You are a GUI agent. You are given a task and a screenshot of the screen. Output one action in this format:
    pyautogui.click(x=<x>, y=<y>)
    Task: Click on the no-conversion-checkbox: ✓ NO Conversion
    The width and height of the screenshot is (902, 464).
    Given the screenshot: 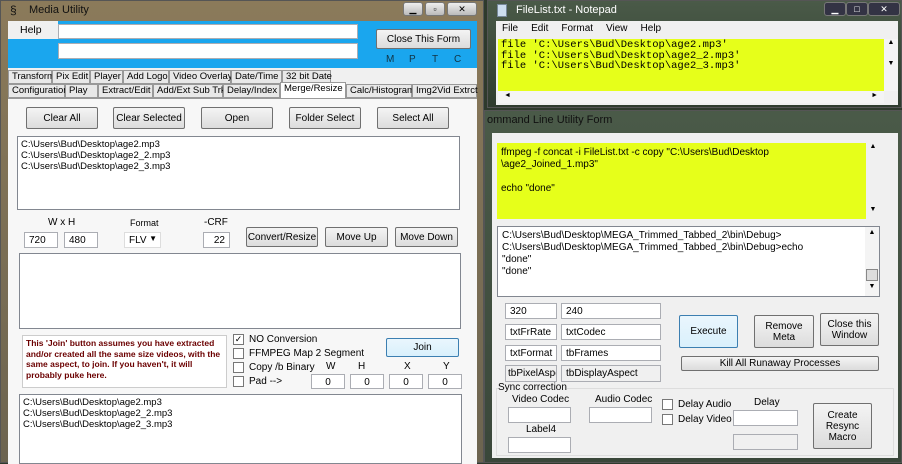 What is the action you would take?
    pyautogui.click(x=275, y=339)
    